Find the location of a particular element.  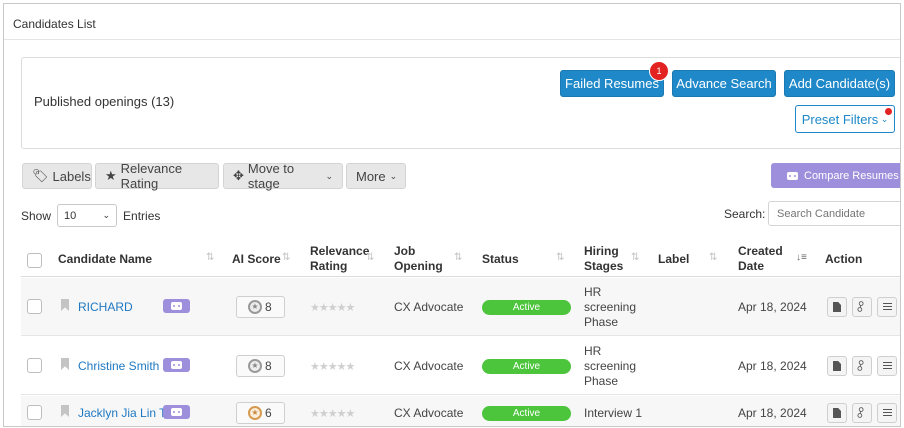

show-label: Show is located at coordinates (36, 215).